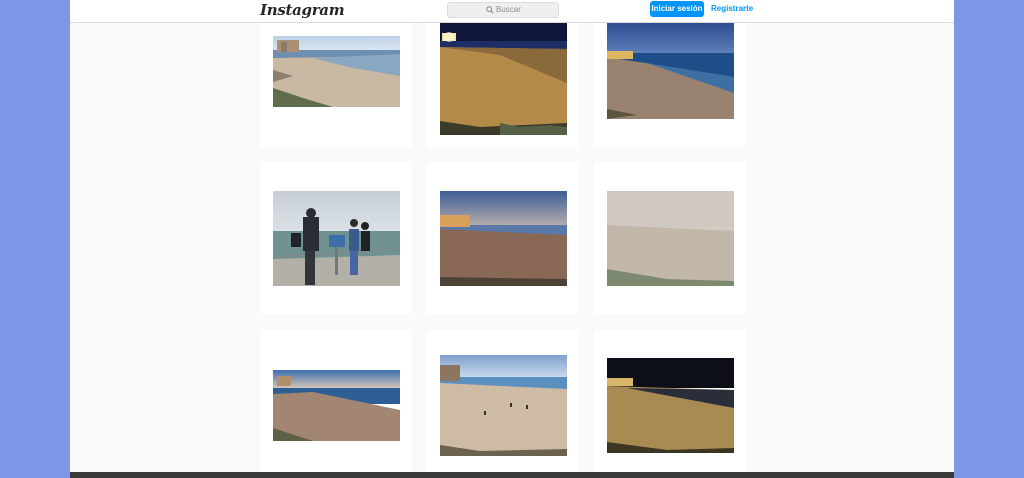  Describe the element at coordinates (490, 10) in the screenshot. I see `search-icon` at that location.